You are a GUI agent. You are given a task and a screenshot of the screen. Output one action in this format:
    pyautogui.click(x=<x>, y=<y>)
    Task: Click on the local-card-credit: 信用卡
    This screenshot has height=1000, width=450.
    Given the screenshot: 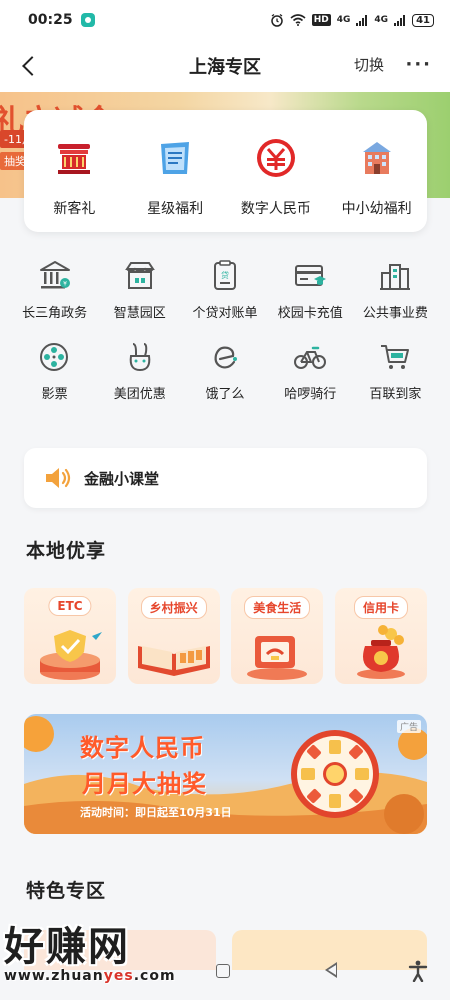 What is the action you would take?
    pyautogui.click(x=380, y=636)
    